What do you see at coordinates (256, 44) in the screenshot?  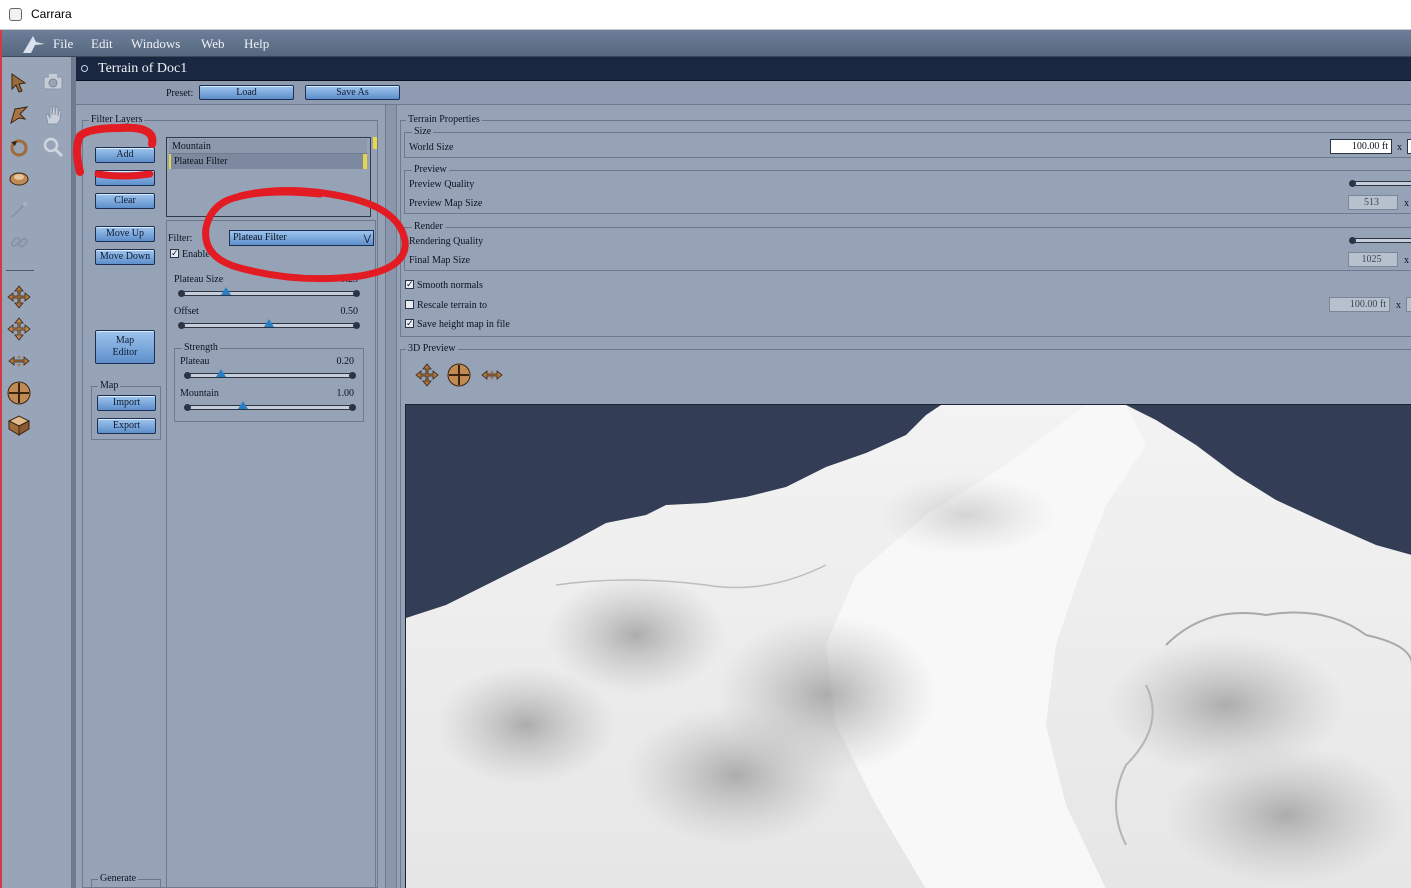 I see `menu-help: Help` at bounding box center [256, 44].